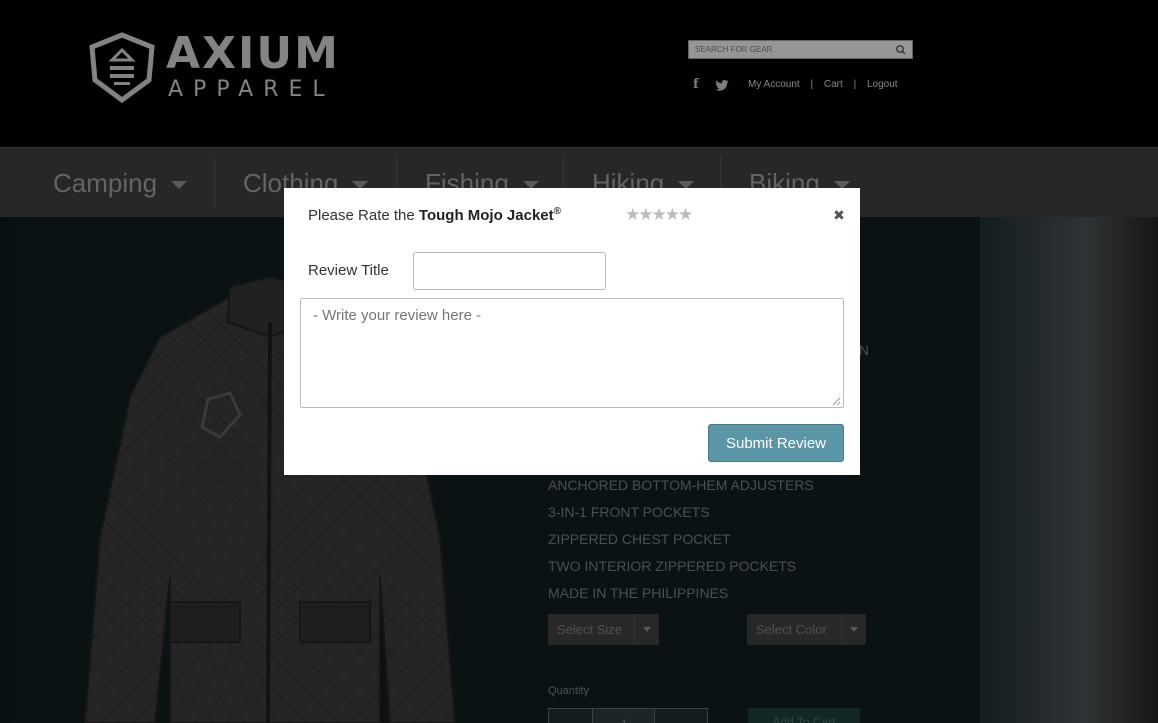 This screenshot has width=1158, height=723. What do you see at coordinates (509, 271) in the screenshot?
I see `review-title-input` at bounding box center [509, 271].